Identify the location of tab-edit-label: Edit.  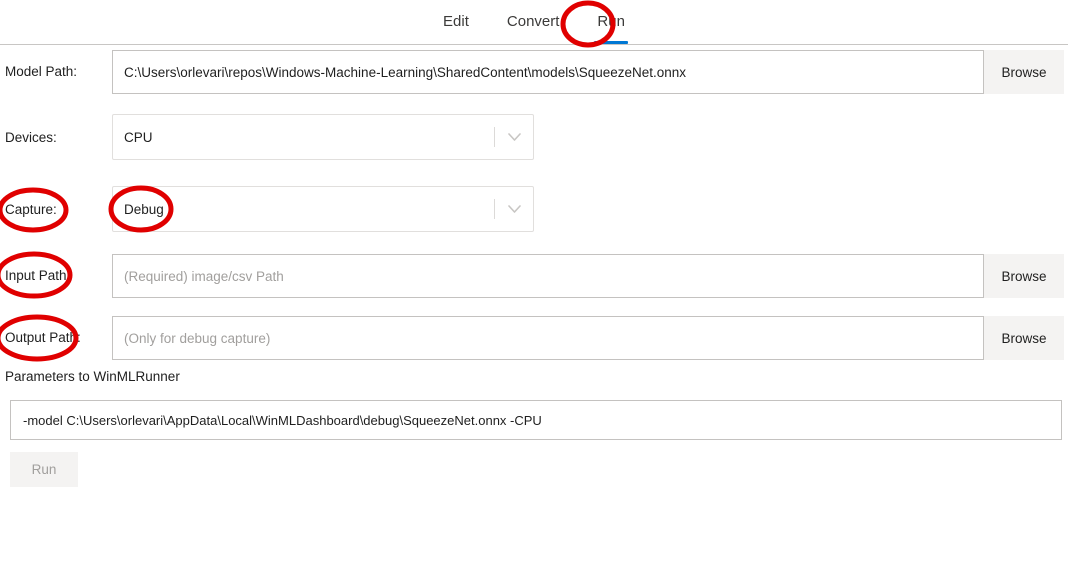
(456, 21).